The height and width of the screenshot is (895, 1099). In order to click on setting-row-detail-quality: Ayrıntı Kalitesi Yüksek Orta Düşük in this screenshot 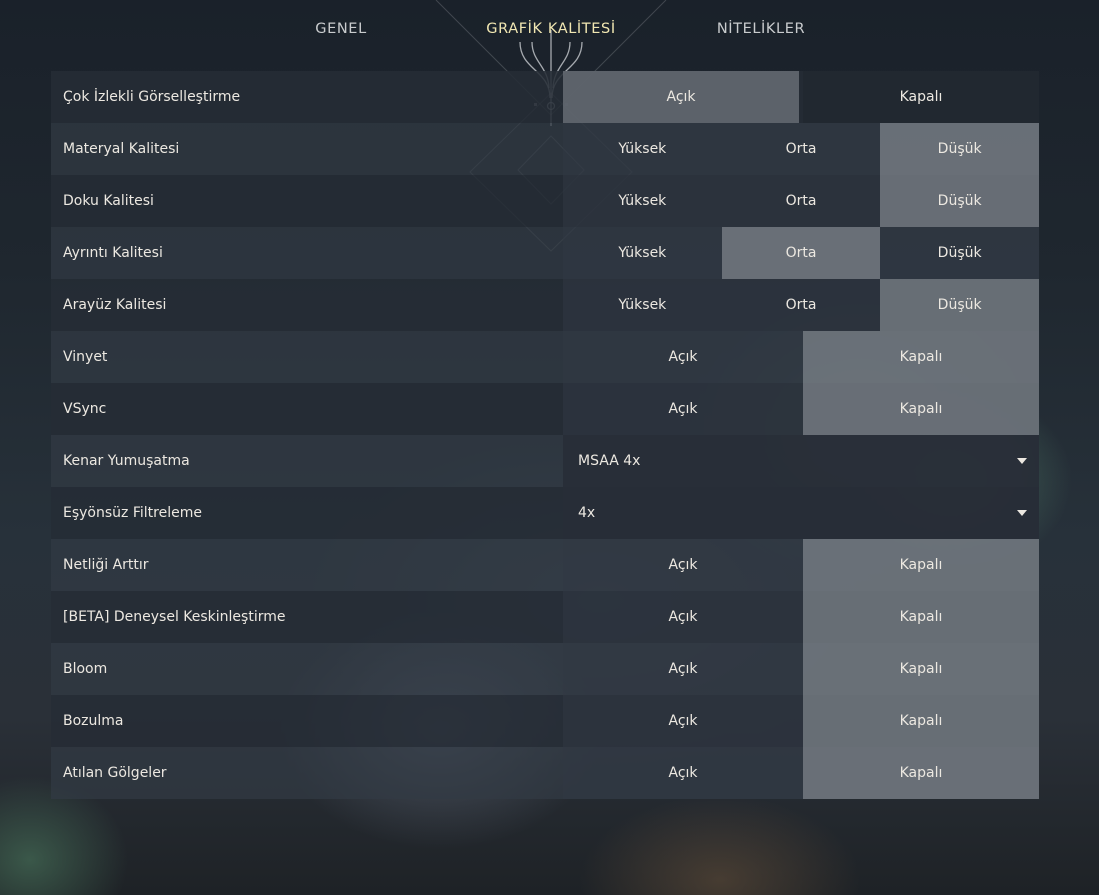, I will do `click(545, 253)`.